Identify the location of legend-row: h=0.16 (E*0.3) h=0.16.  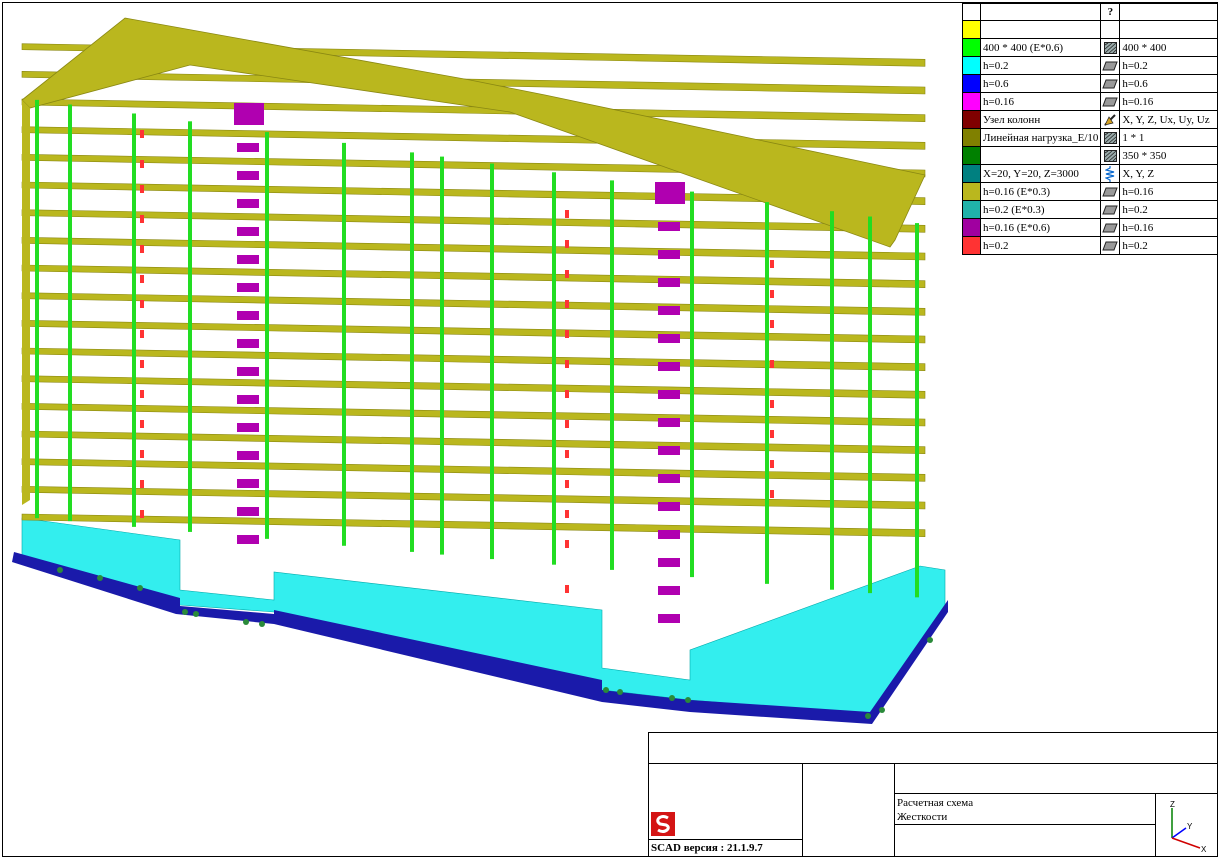
(1089, 191).